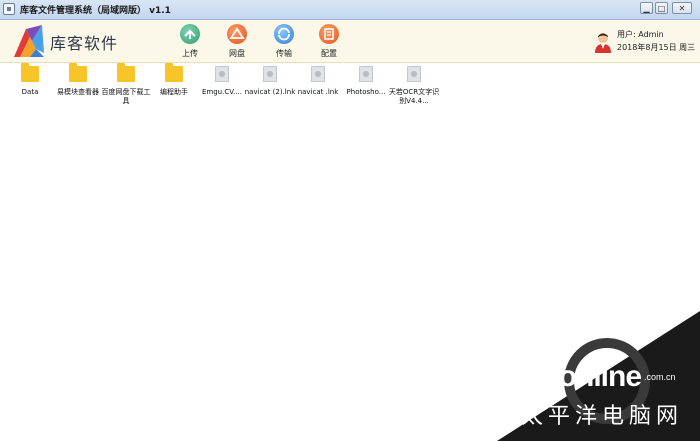 The image size is (700, 441). Describe the element at coordinates (660, 377) in the screenshot. I see `watermark-domain: .com.cn` at that location.